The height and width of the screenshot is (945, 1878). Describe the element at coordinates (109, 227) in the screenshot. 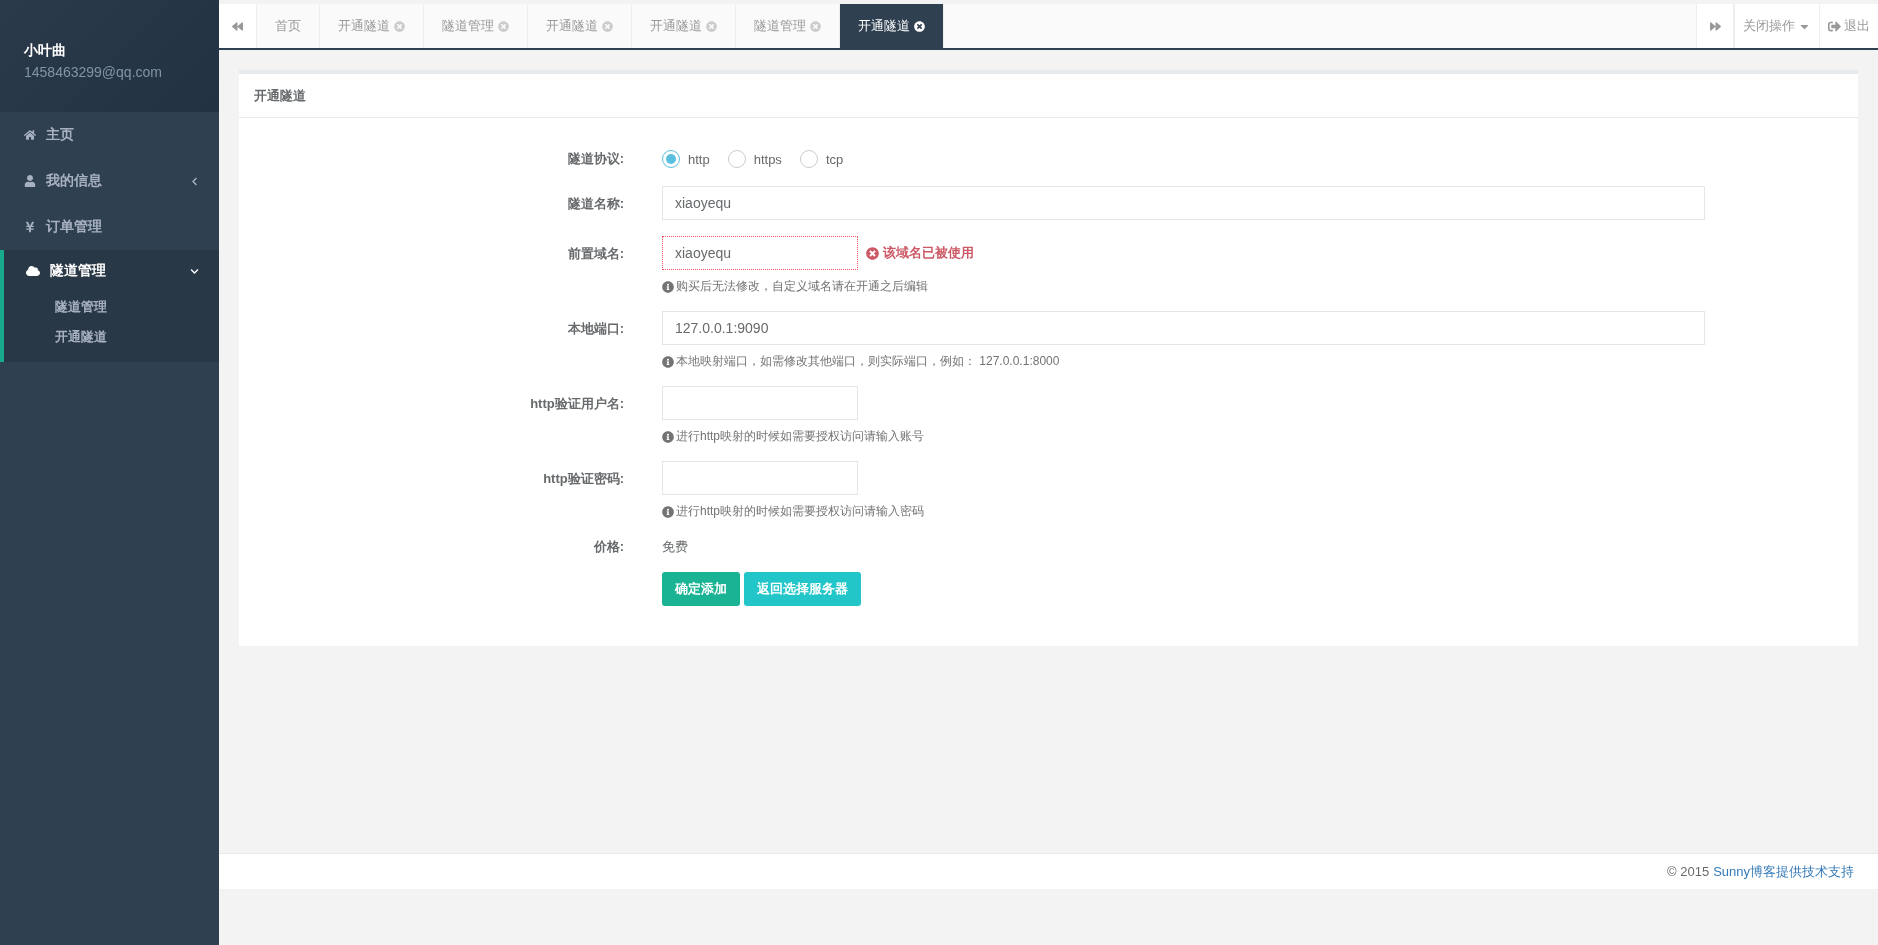

I see `sidebar-item: 订单管理` at that location.